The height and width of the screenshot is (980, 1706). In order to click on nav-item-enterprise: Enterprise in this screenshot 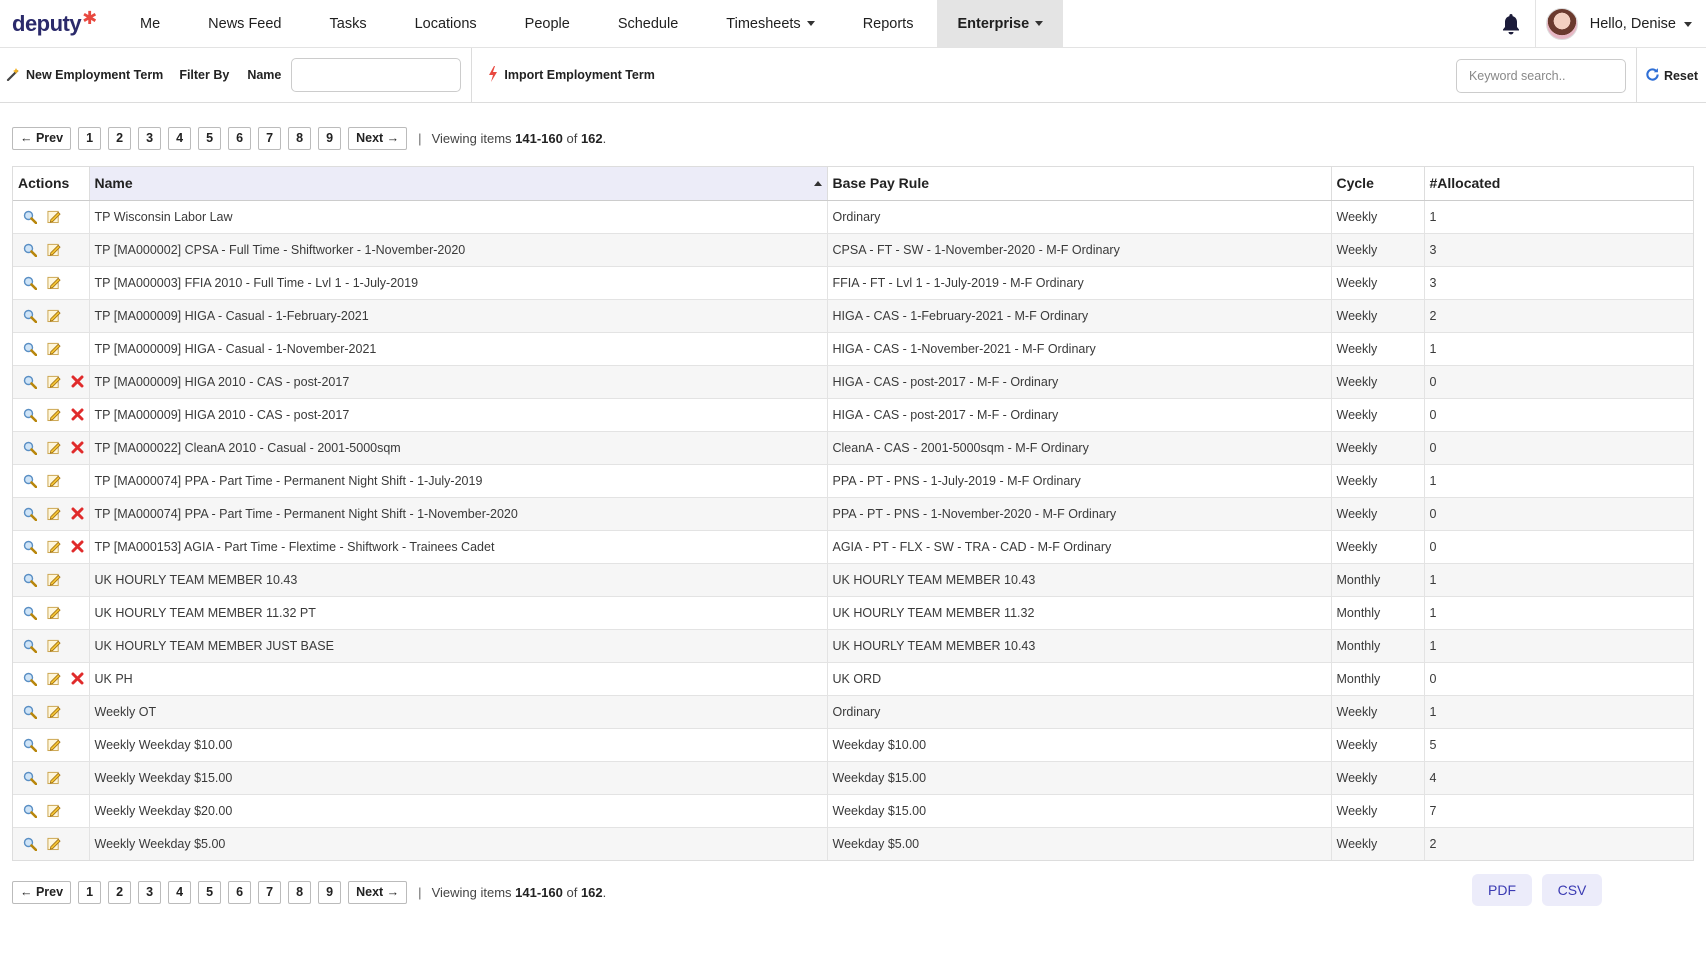, I will do `click(1000, 23)`.